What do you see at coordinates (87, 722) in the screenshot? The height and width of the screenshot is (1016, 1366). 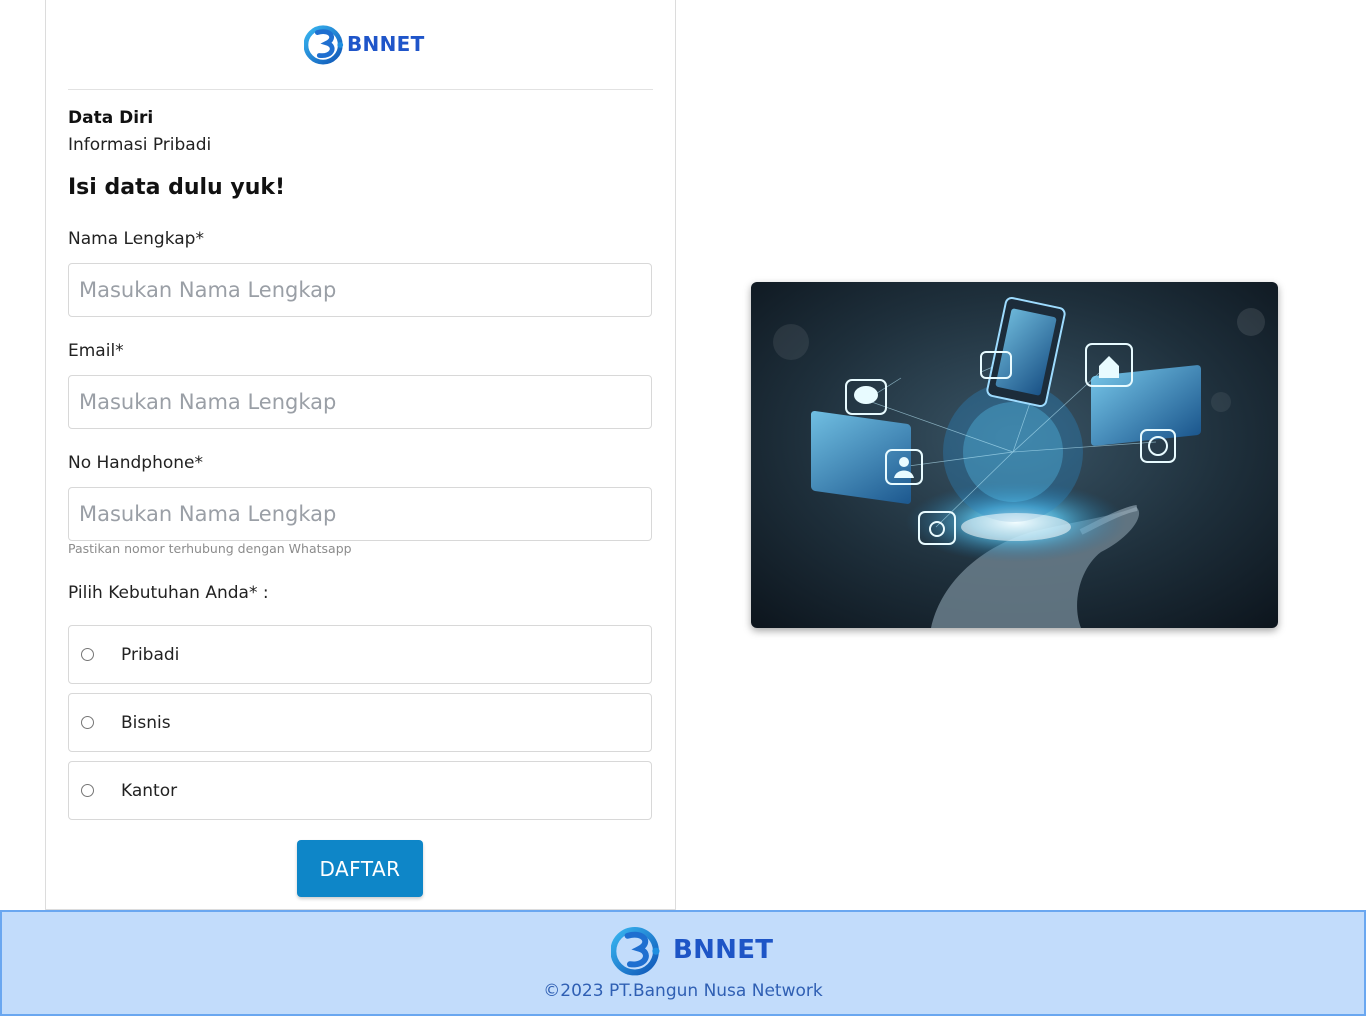 I see `option-bisnis-radio` at bounding box center [87, 722].